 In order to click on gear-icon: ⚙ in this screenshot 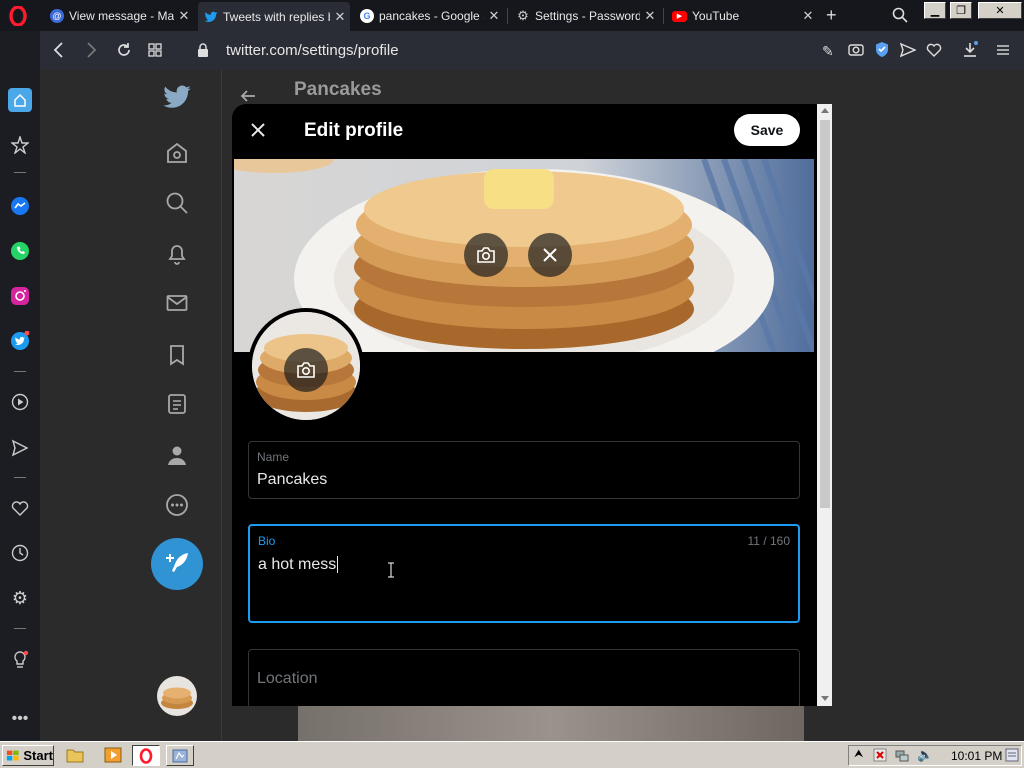, I will do `click(523, 15)`.